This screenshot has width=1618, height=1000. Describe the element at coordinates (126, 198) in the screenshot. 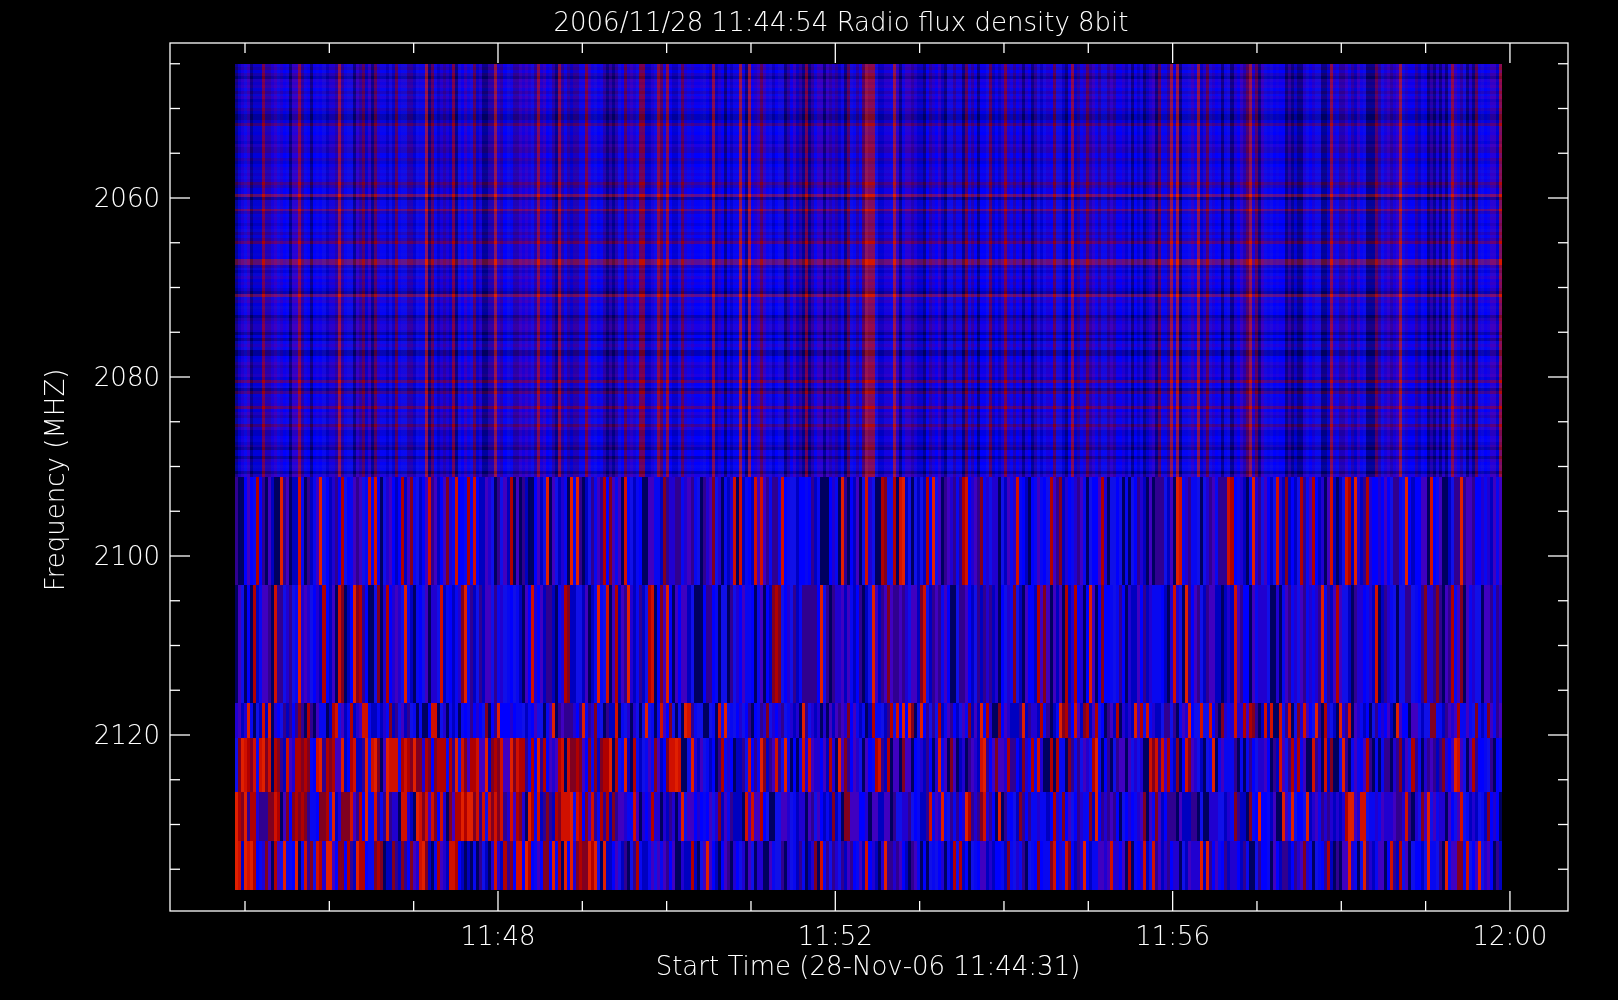

I see `y-tick-label: 2060` at that location.